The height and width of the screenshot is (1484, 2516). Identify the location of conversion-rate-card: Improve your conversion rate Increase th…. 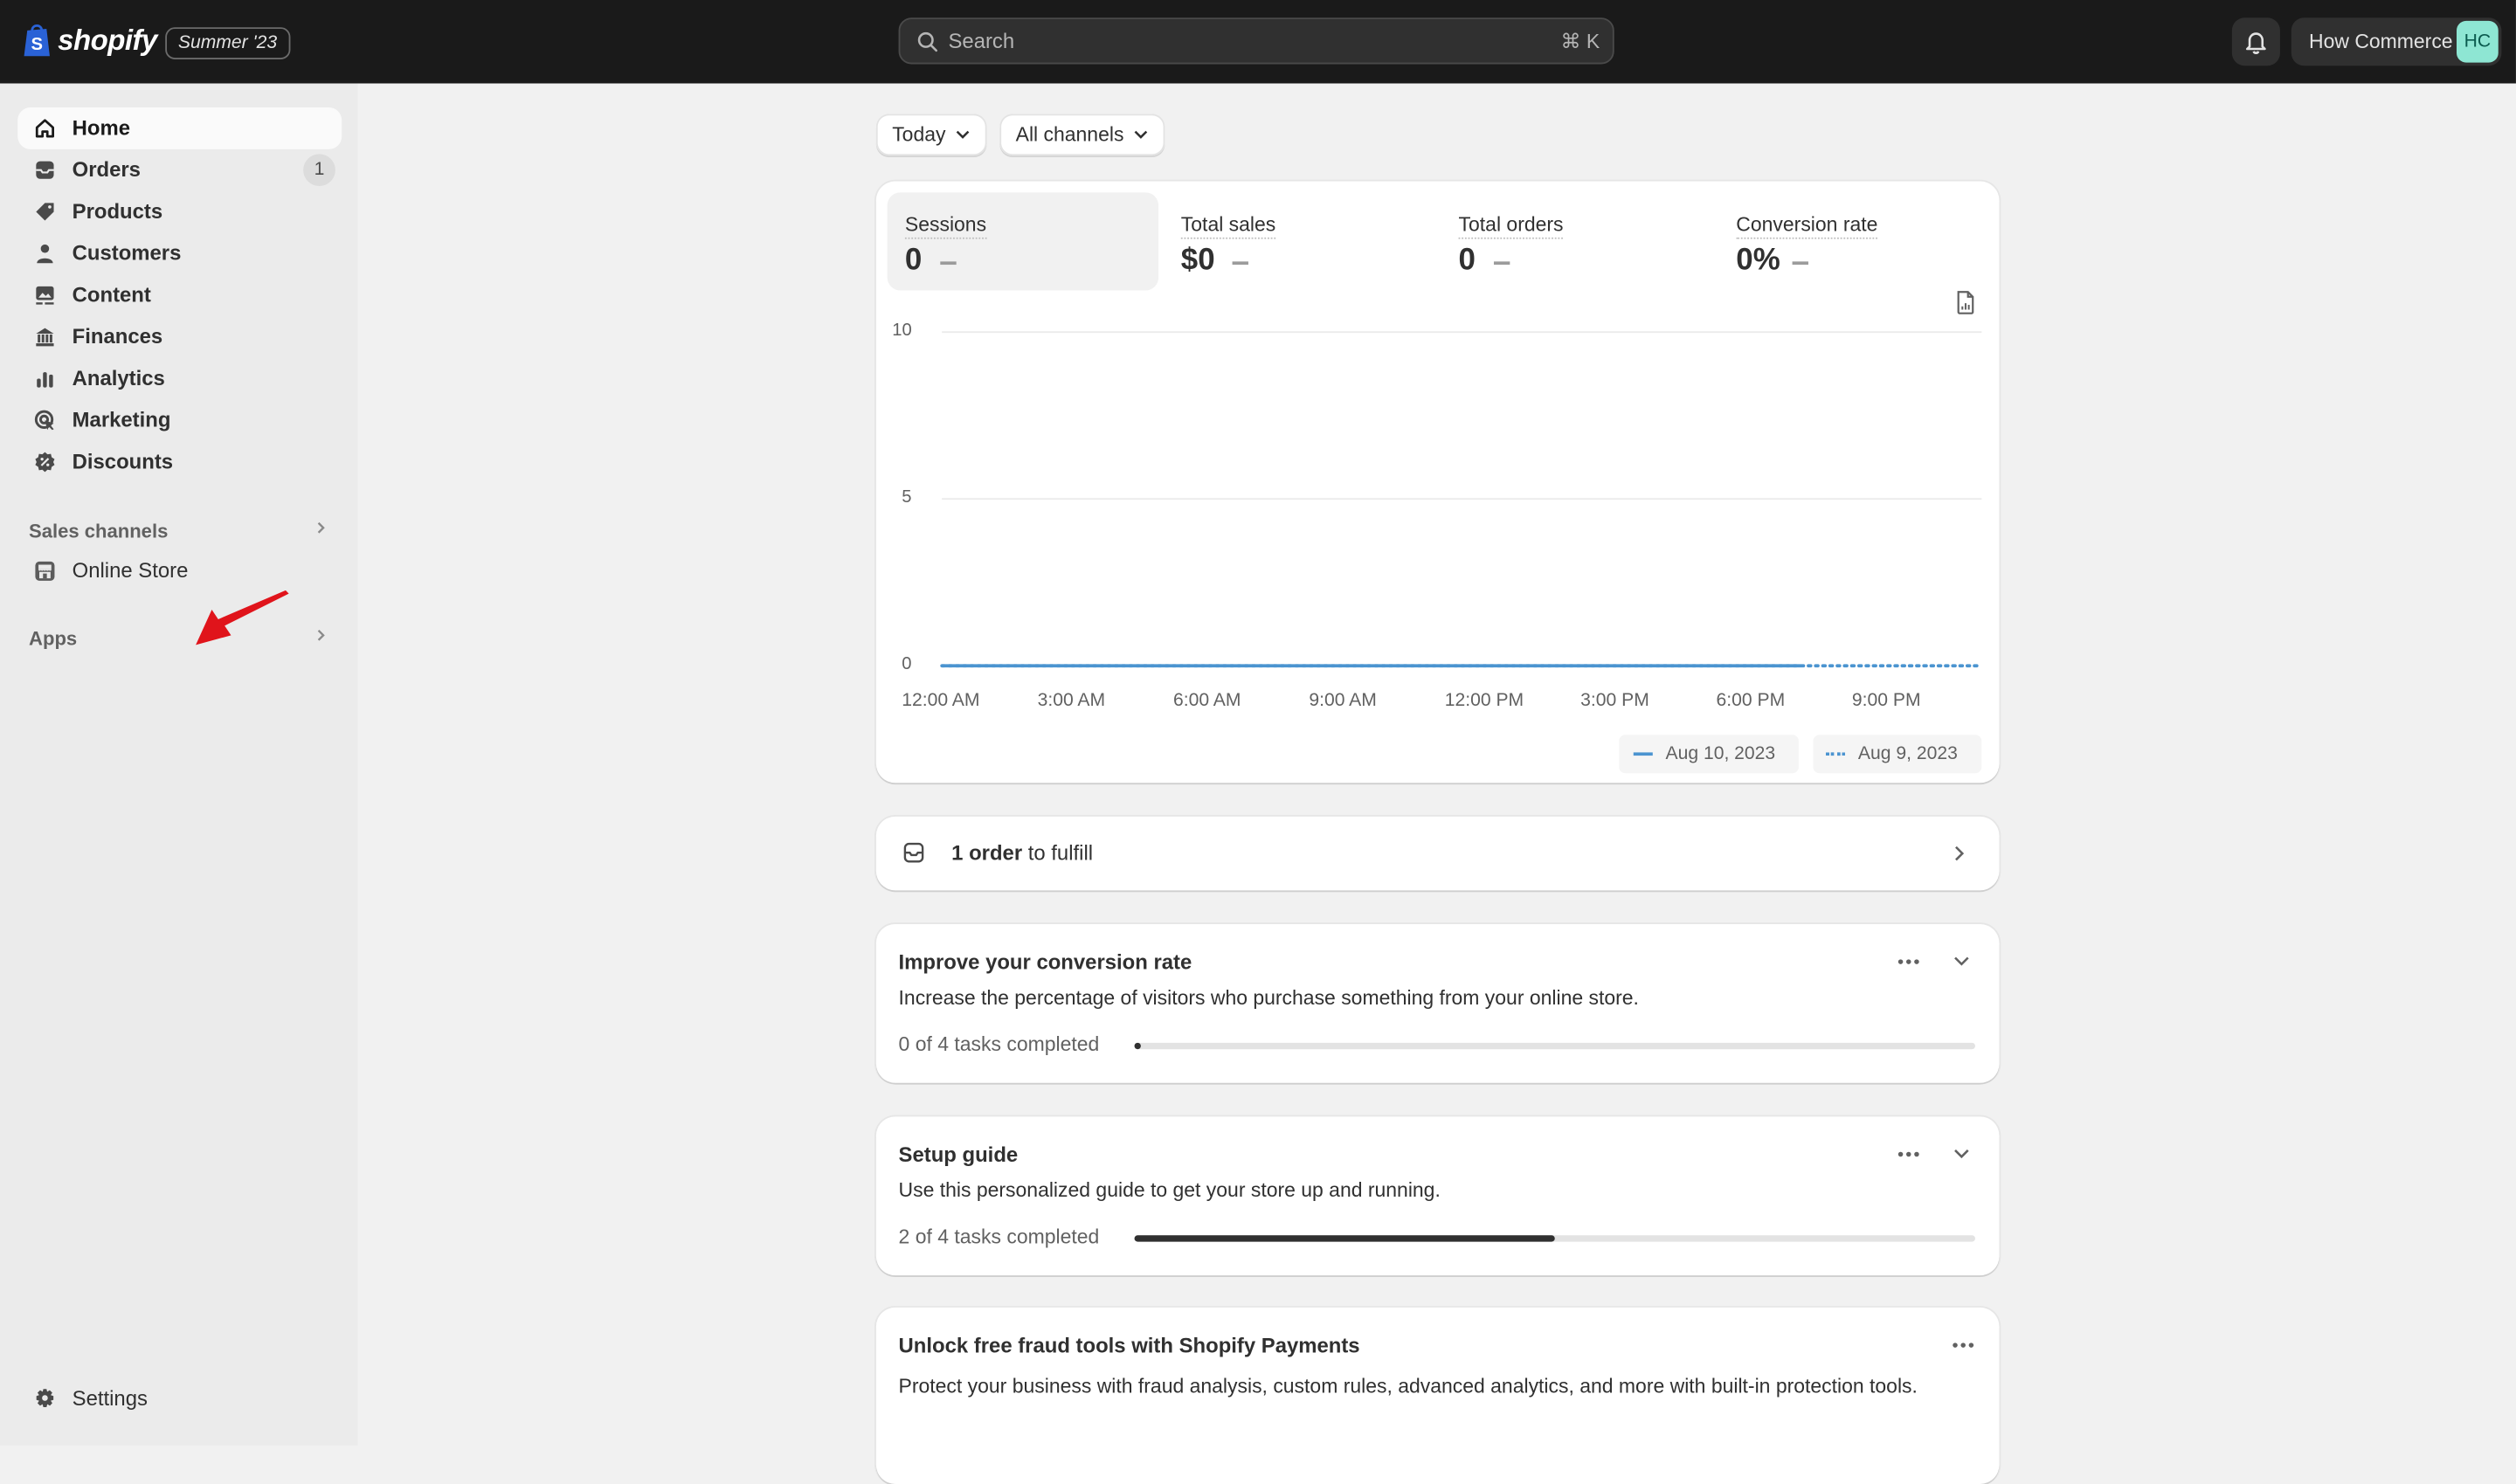
(1437, 1003).